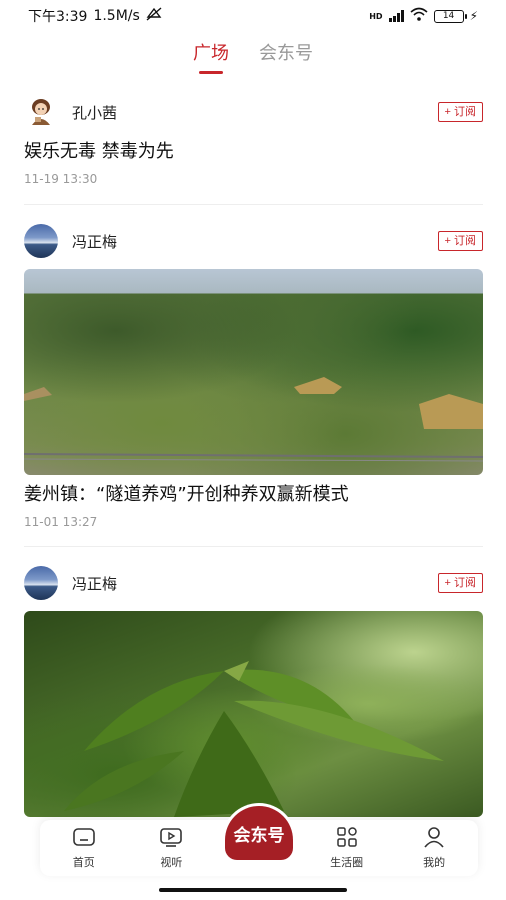 Image resolution: width=506 pixels, height=900 pixels. I want to click on nav-life-circle: 生活圈, so click(347, 848).